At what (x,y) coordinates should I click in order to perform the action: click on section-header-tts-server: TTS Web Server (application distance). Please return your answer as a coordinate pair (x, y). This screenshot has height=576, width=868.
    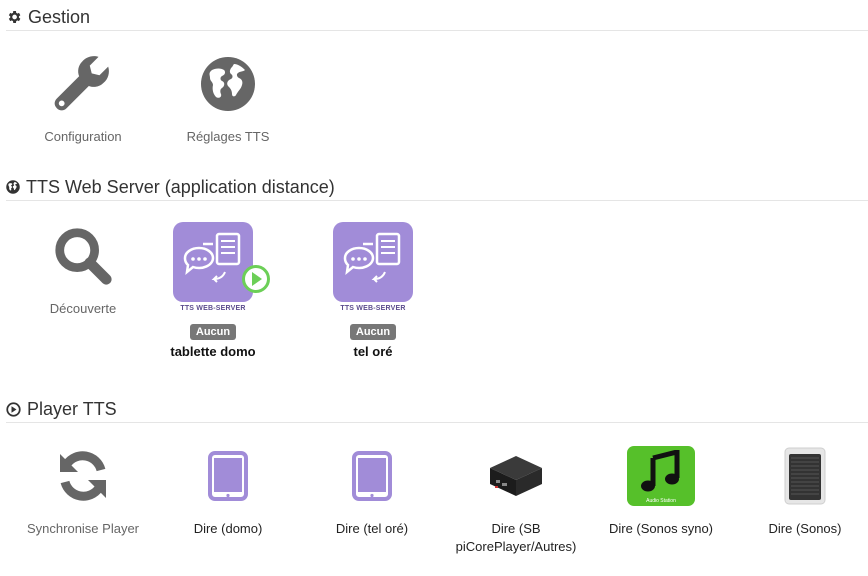
    Looking at the image, I should click on (437, 187).